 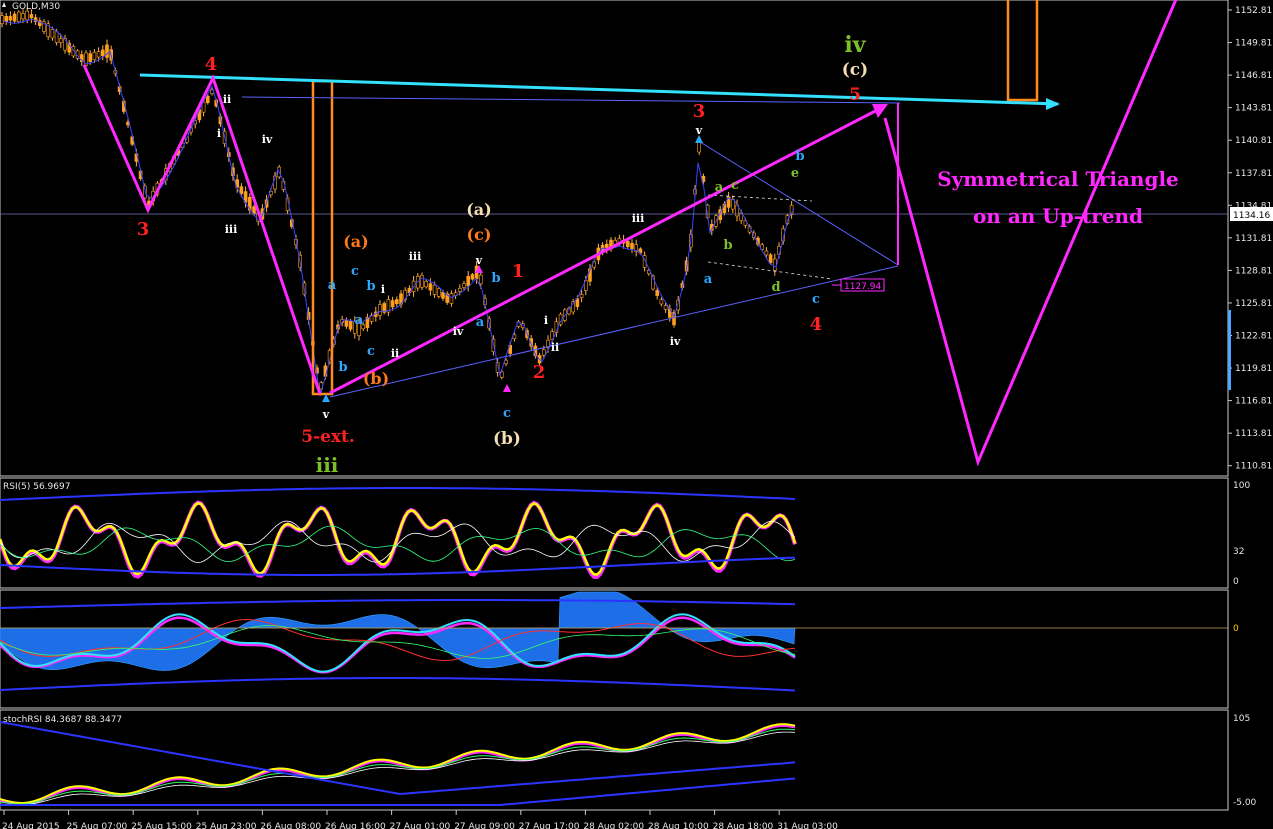 I want to click on rsi-title: RSI(5) 56.9697, so click(x=36, y=487).